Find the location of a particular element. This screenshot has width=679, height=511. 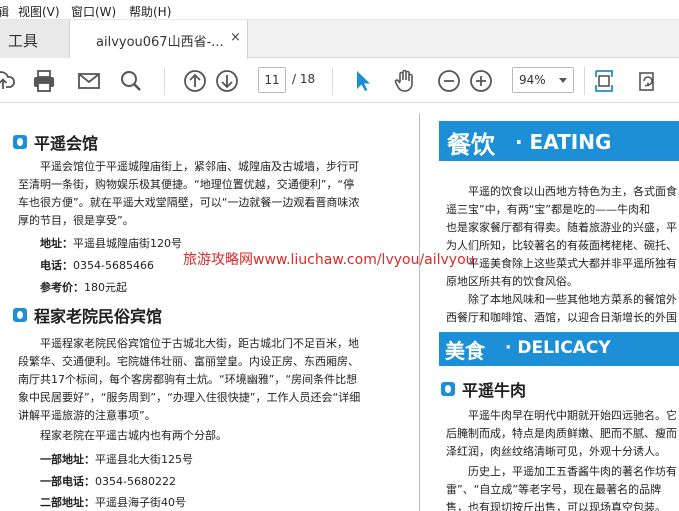

info-phone-1: 一部电话：0354-5680222 is located at coordinates (108, 481).